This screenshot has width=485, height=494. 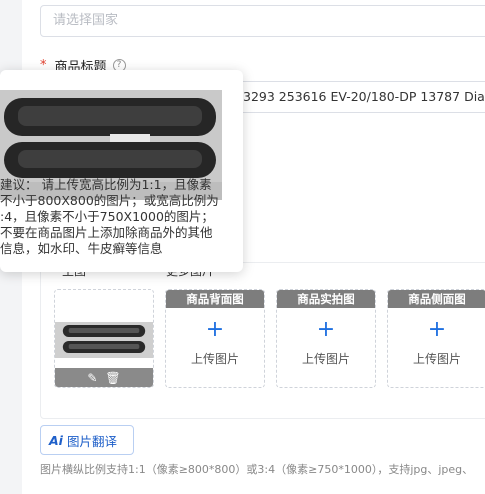 I want to click on upload-slot-real-shot: 商品实拍图 + 上传图片, so click(x=326, y=338).